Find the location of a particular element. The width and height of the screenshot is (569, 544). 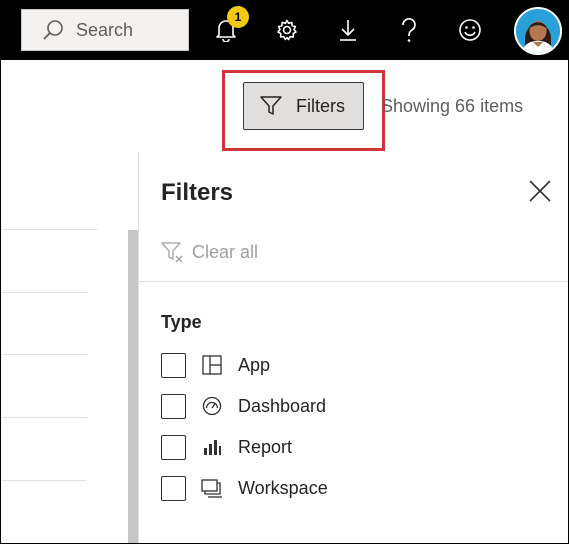

scrollbar is located at coordinates (133, 387).